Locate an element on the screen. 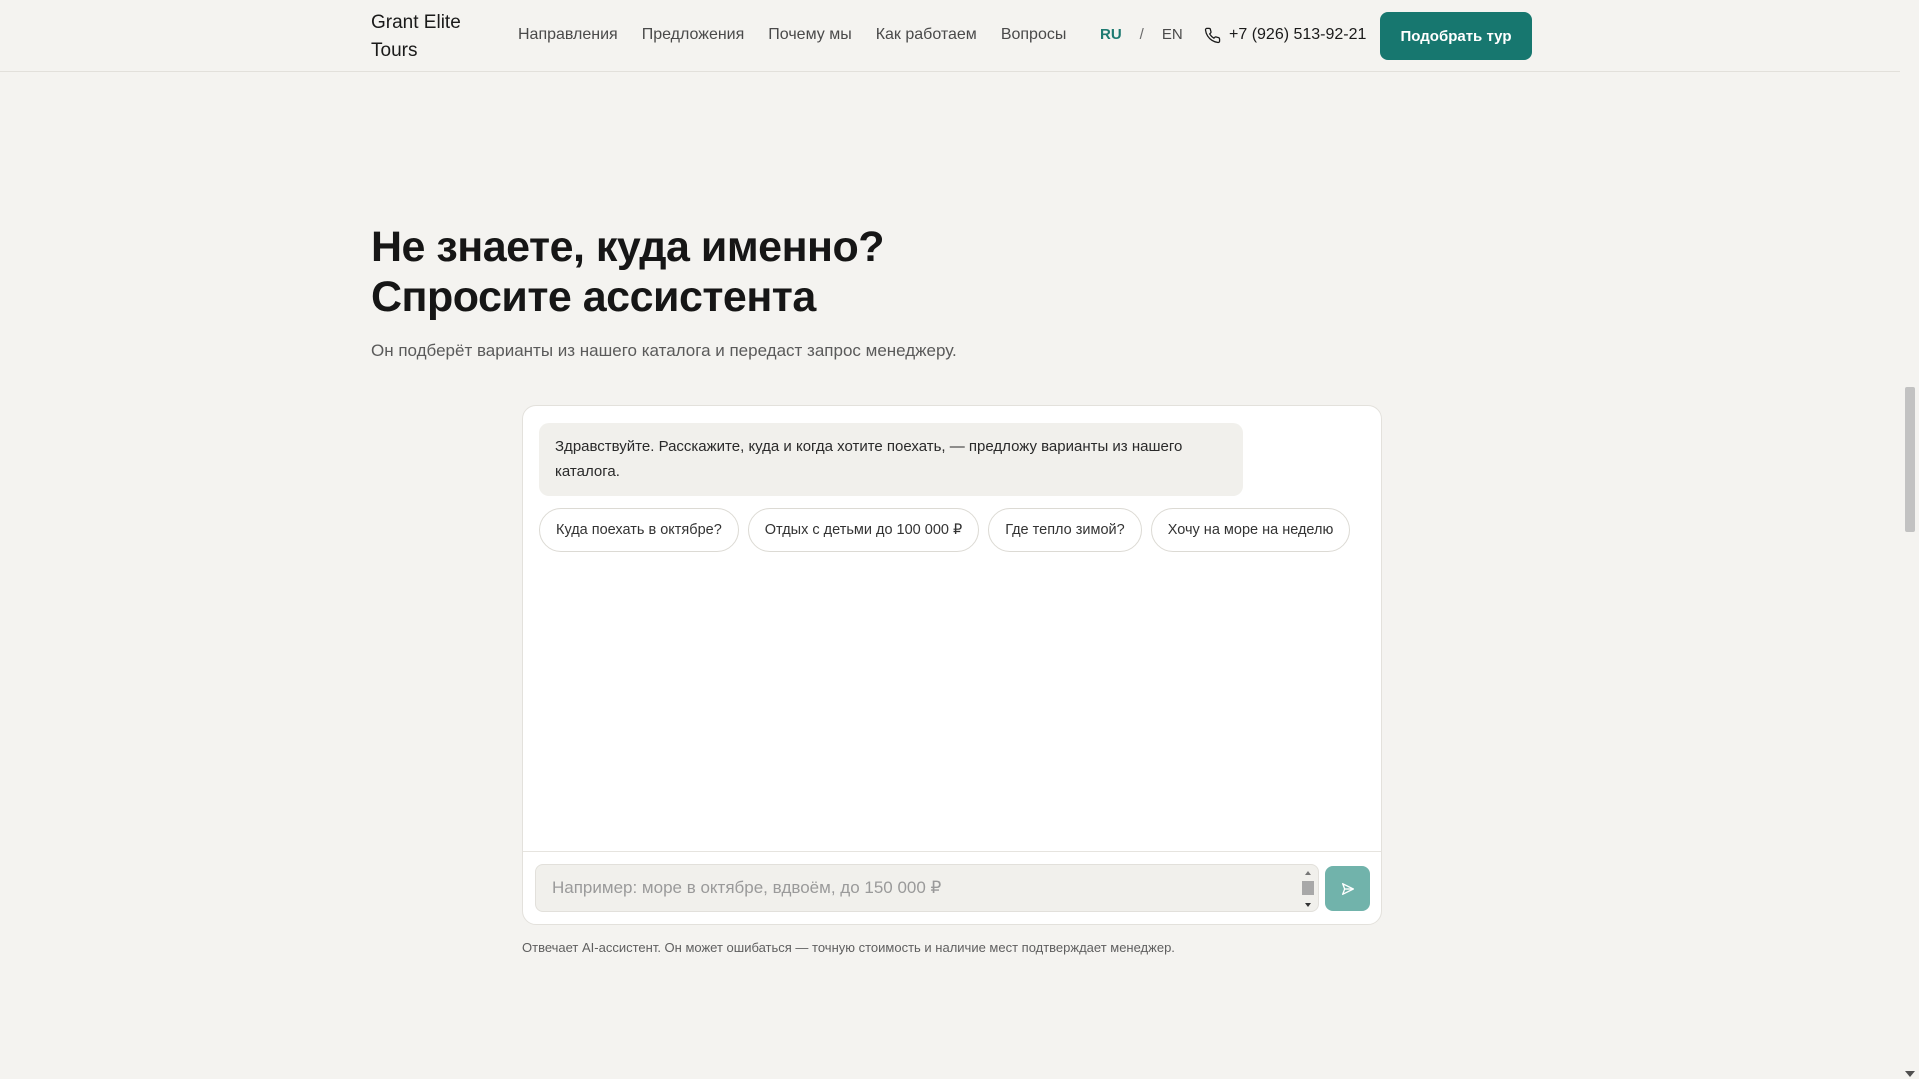 Image resolution: width=1919 pixels, height=1079 pixels. lang-en: EN is located at coordinates (1172, 35).